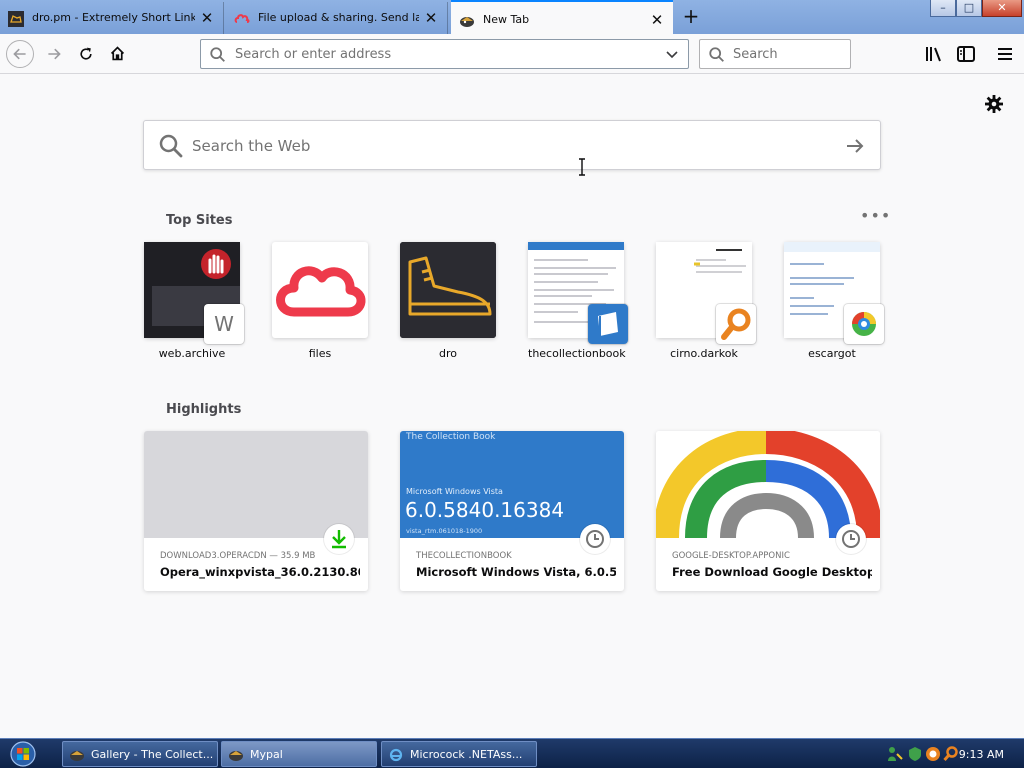 Image resolution: width=1024 pixels, height=768 pixels. I want to click on clock: 9:13 AM, so click(981, 754).